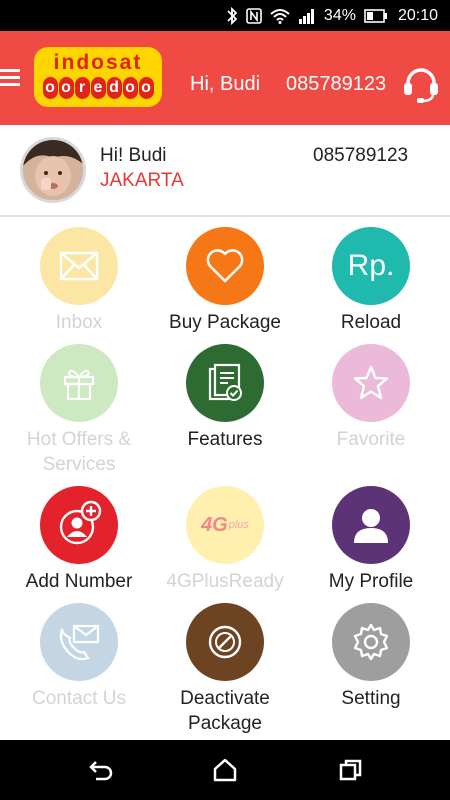  What do you see at coordinates (307, 16) in the screenshot?
I see `signal-icon` at bounding box center [307, 16].